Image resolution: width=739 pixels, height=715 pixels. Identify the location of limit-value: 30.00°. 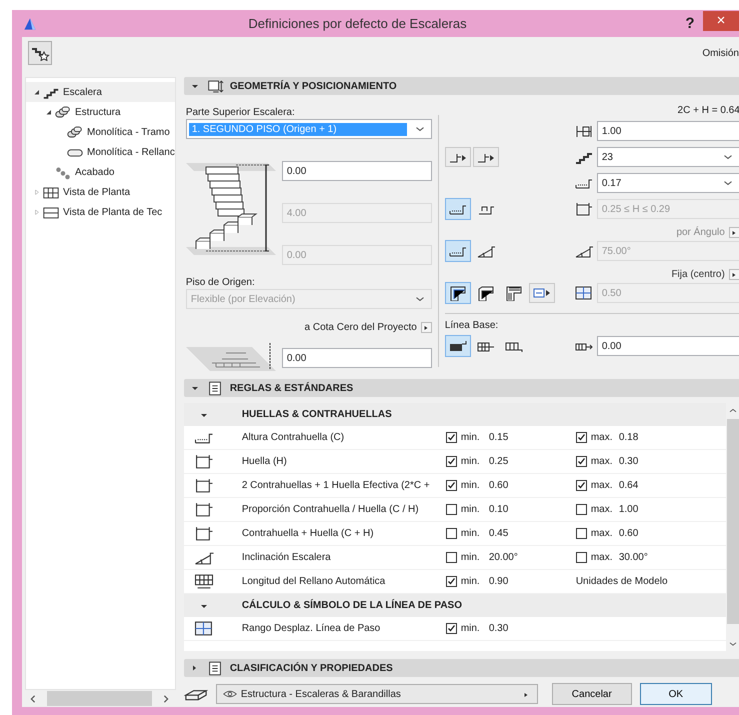
(633, 557).